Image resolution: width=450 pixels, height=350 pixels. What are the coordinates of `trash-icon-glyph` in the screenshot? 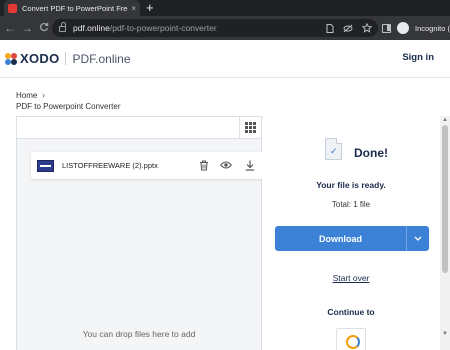 It's located at (204, 165).